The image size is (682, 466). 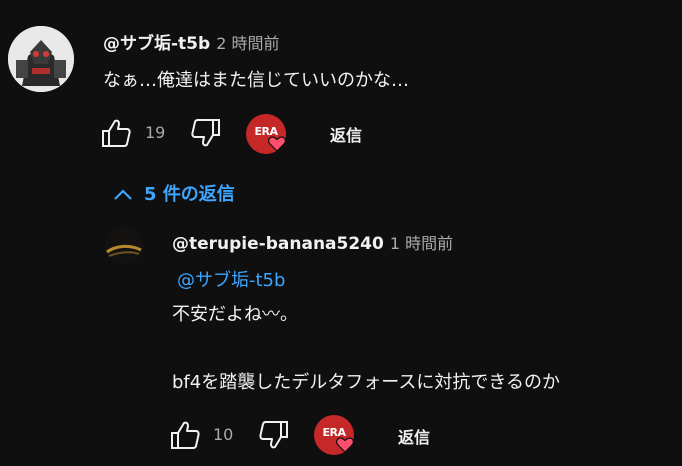 What do you see at coordinates (366, 382) in the screenshot?
I see `reply-text-line: bf4を踏襲したデルタフォースに対抗できるのか` at bounding box center [366, 382].